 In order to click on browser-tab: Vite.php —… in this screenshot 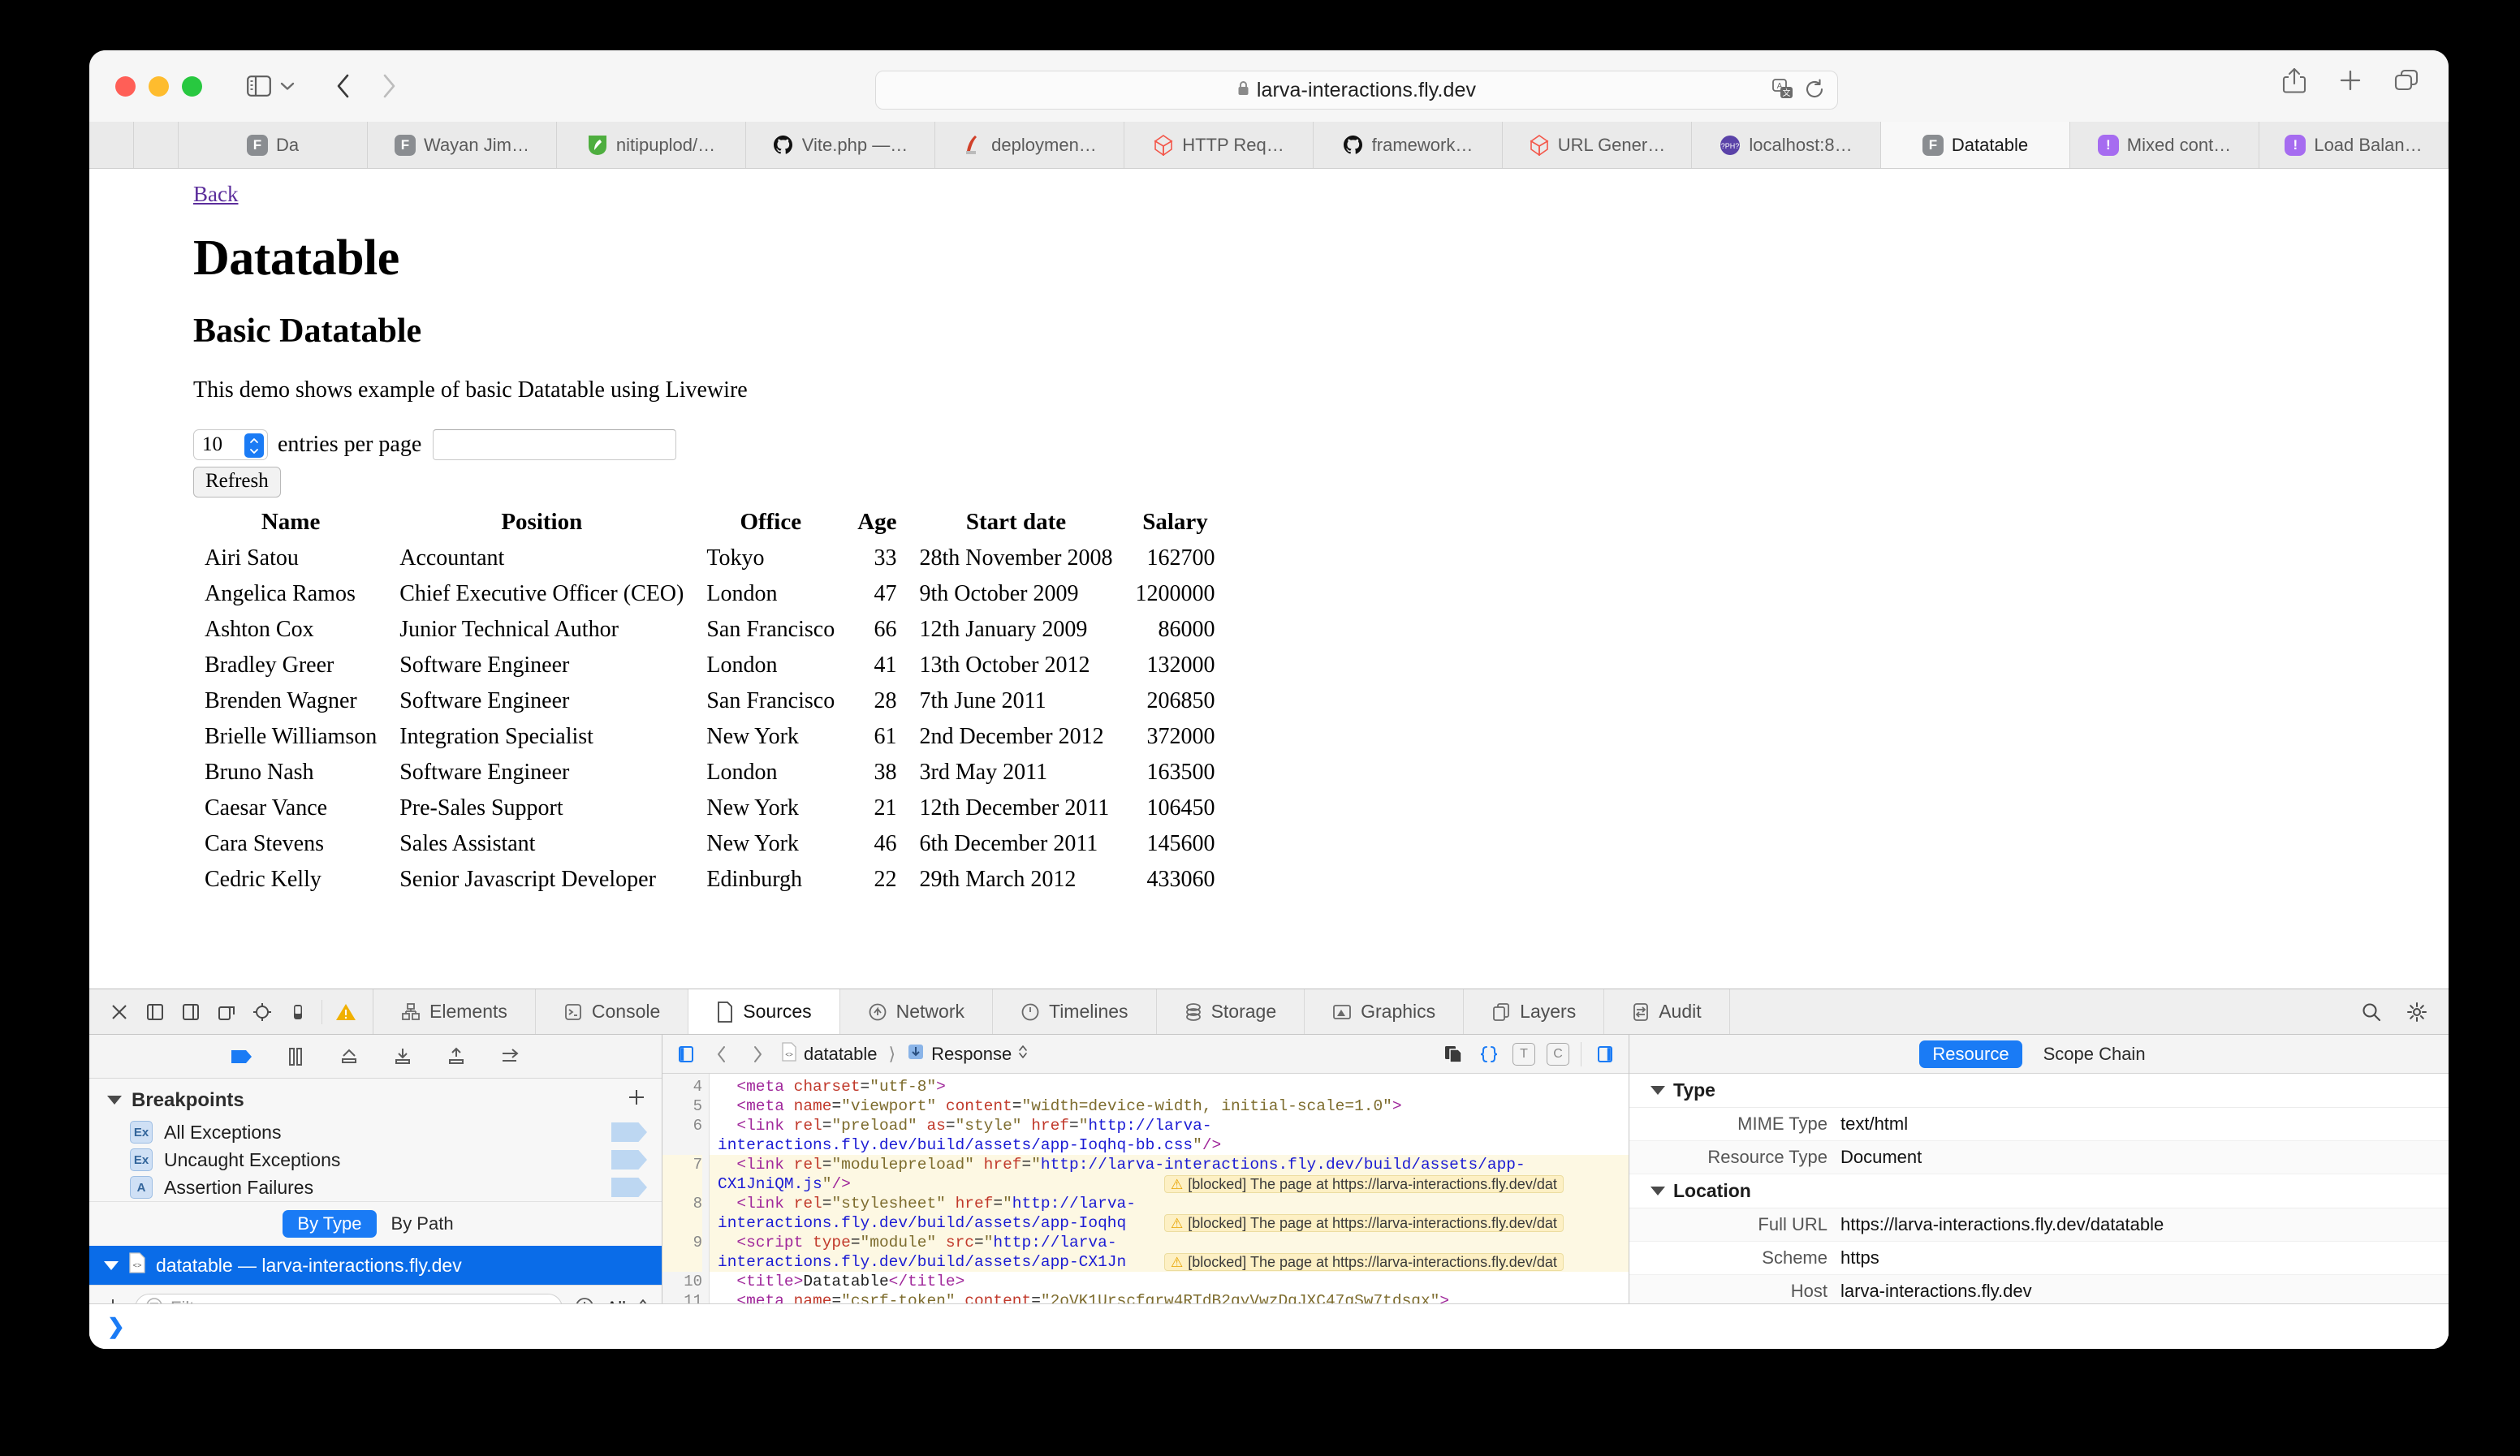, I will do `click(840, 145)`.